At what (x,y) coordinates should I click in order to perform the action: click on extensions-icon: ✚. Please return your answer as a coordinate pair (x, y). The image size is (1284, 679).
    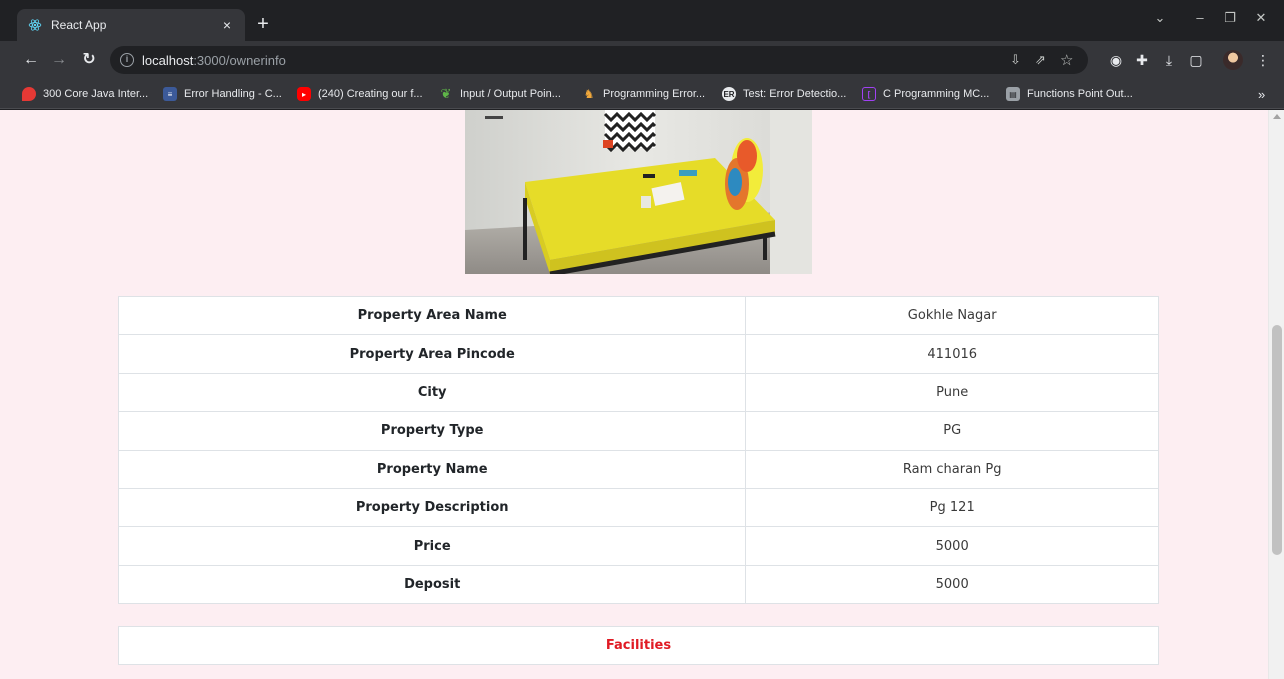
    Looking at the image, I should click on (1142, 60).